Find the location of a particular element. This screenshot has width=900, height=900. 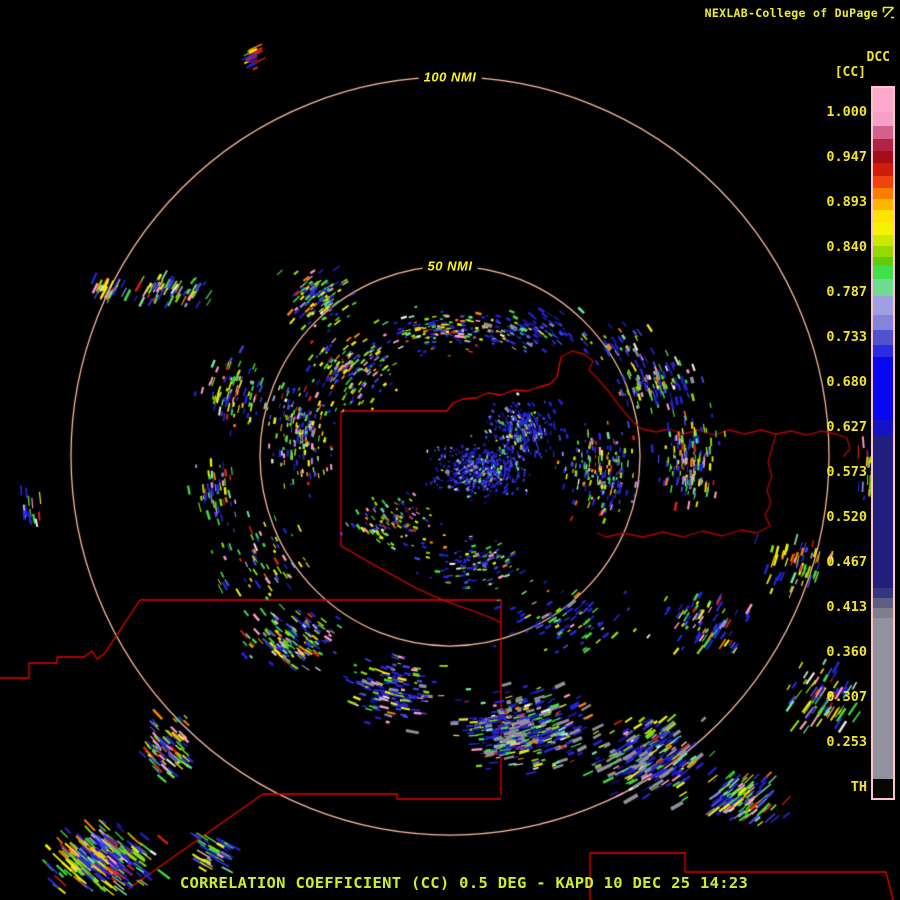

colorbar-tick-label: 0.573 is located at coordinates (846, 472).